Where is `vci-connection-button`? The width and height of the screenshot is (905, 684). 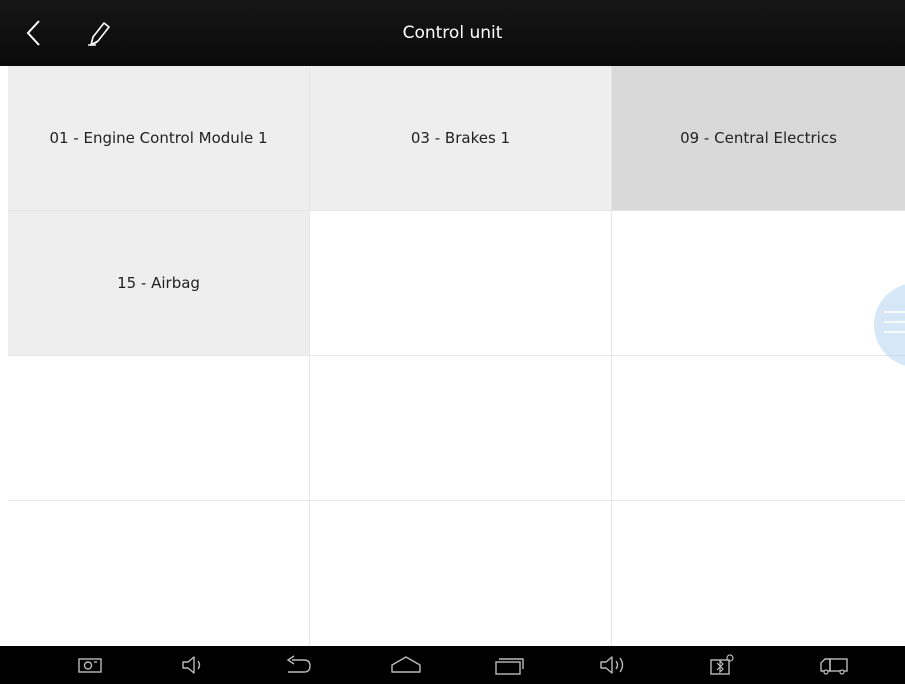
vci-connection-button is located at coordinates (722, 665).